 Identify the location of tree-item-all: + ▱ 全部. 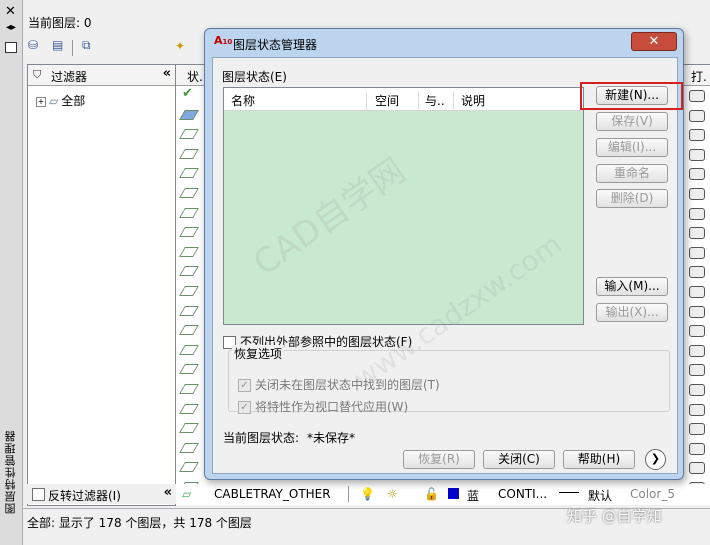
(60, 100).